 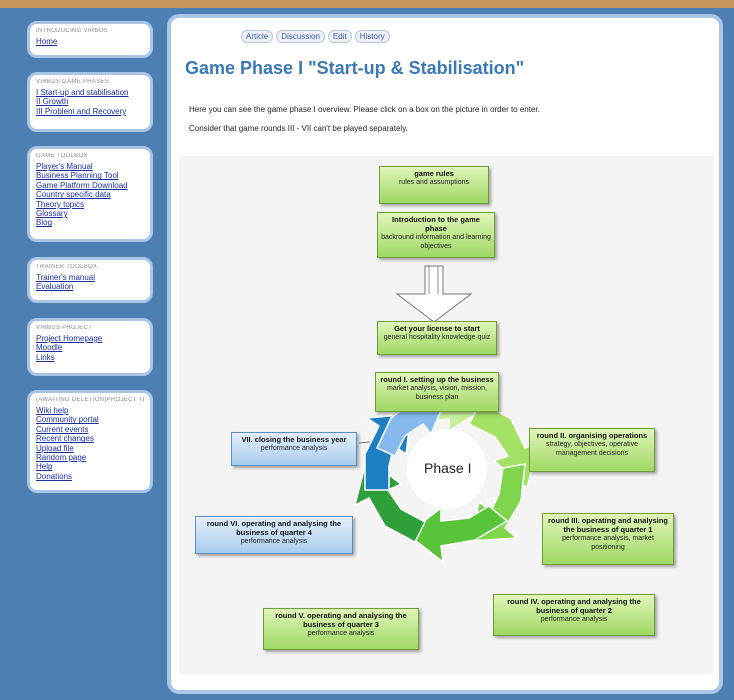 I want to click on sidebar-link-community-portal: Community portal, so click(x=90, y=419).